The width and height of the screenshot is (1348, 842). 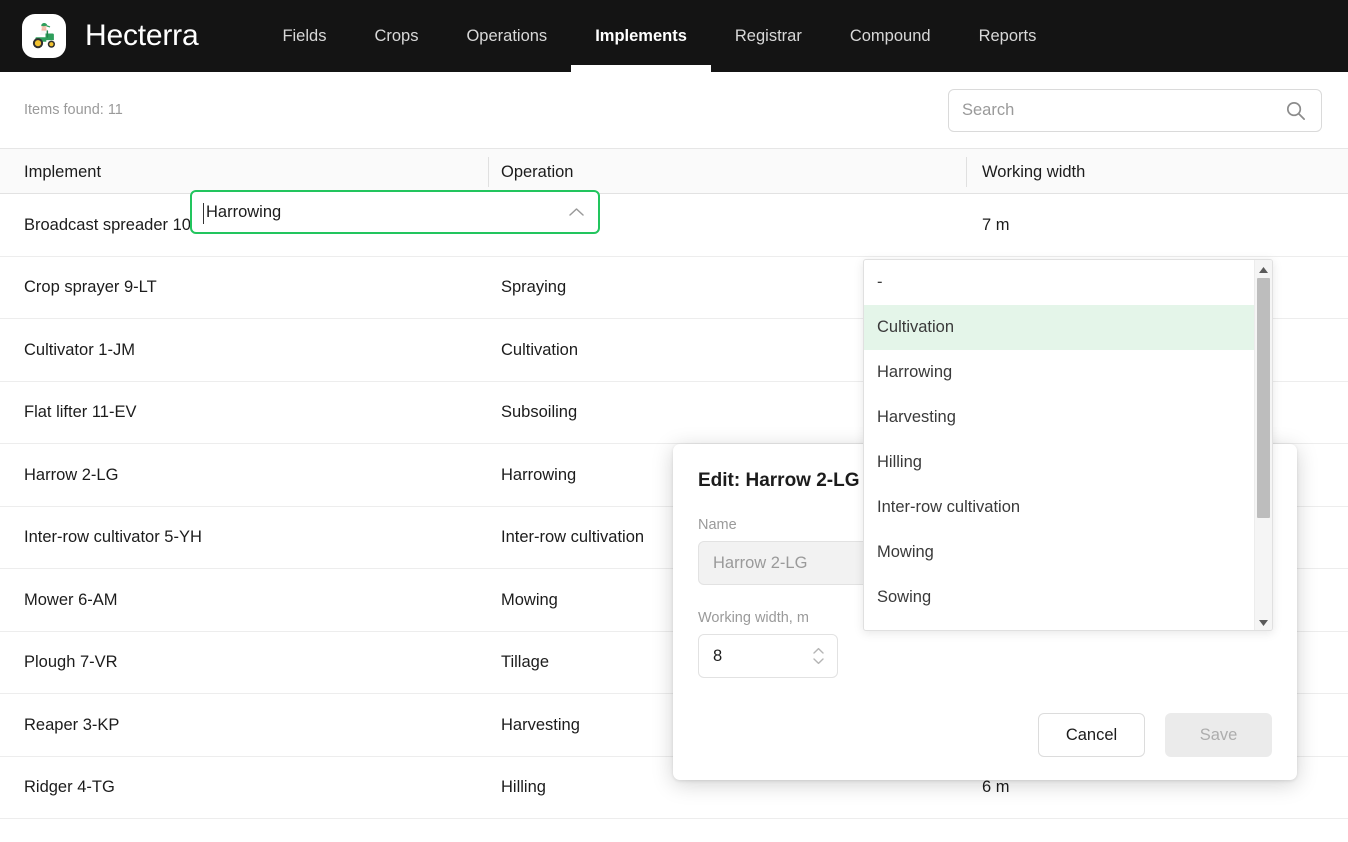 What do you see at coordinates (1091, 735) in the screenshot?
I see `cancel-button: Cancel` at bounding box center [1091, 735].